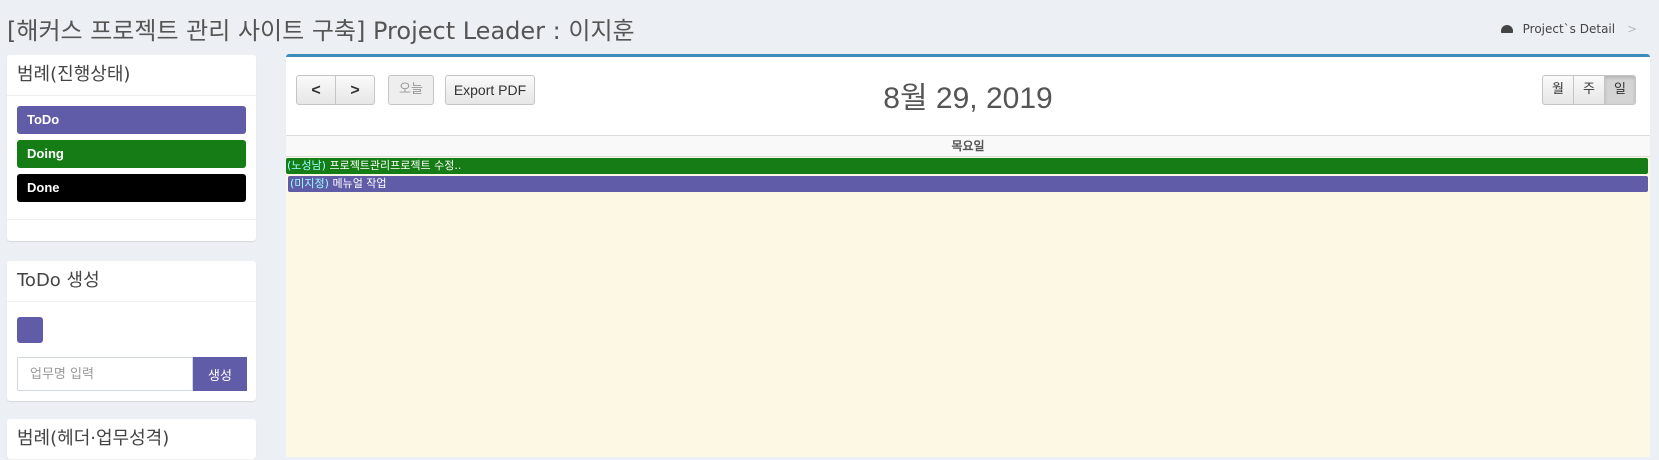 The height and width of the screenshot is (460, 1659). Describe the element at coordinates (131, 75) in the screenshot. I see `legend-status-title: 범례(진행상태)` at that location.